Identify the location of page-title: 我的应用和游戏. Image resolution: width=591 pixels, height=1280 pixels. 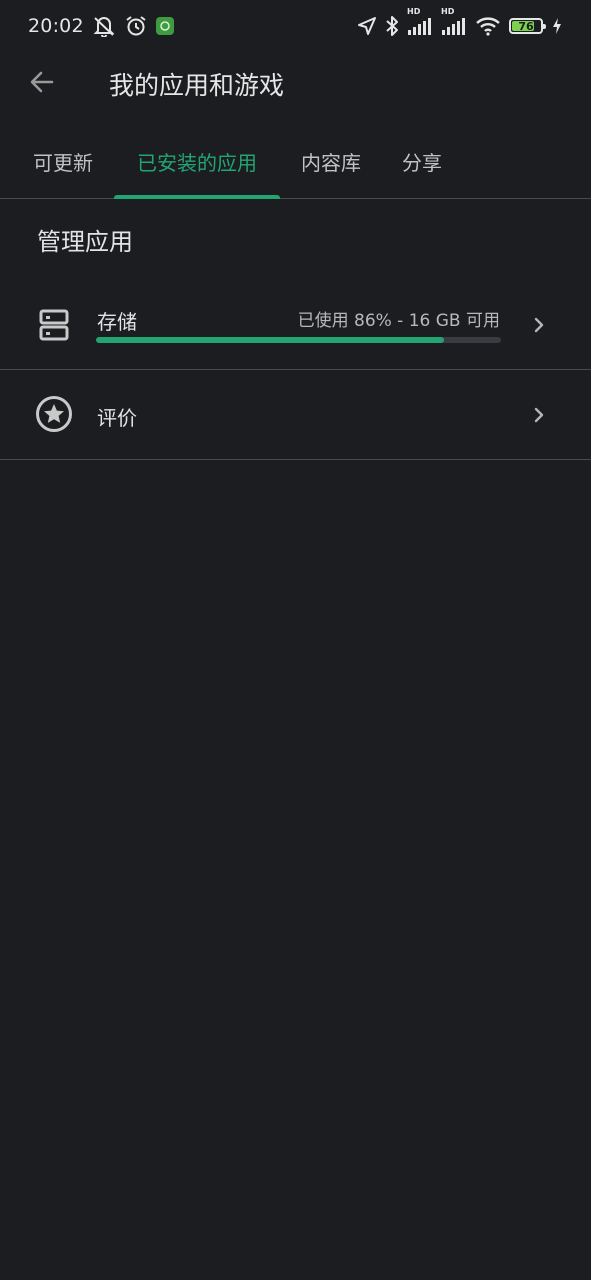
(197, 85).